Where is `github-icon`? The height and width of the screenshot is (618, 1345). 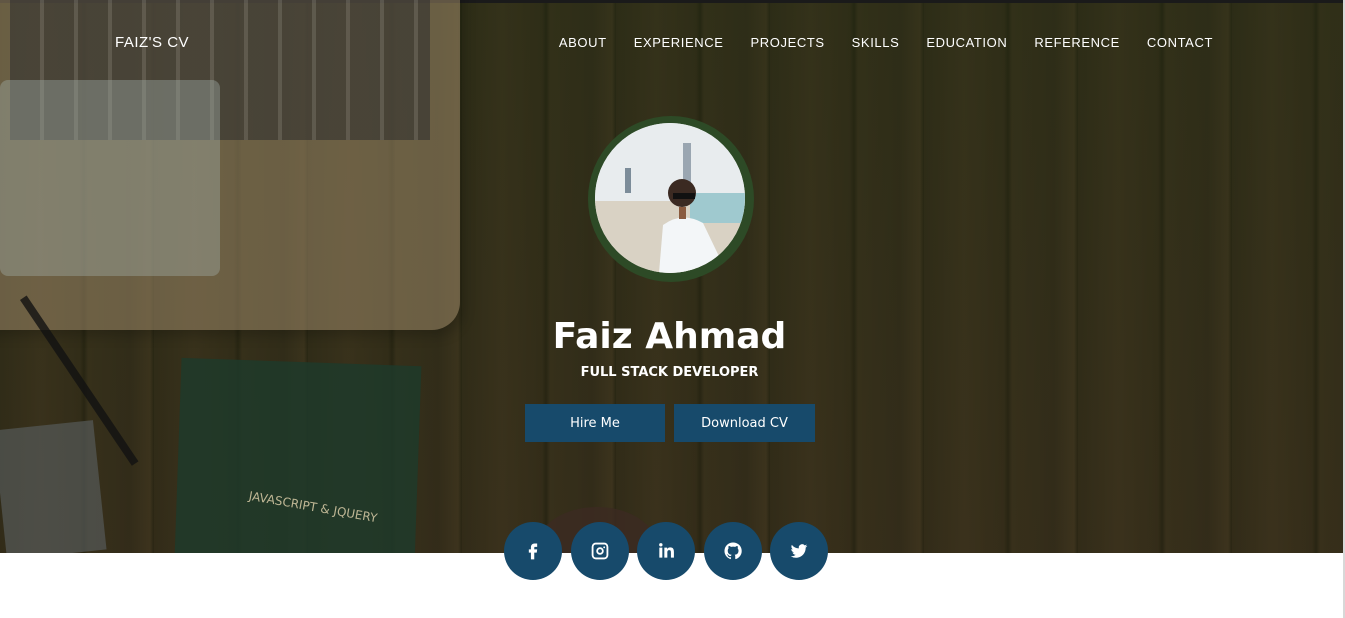 github-icon is located at coordinates (732, 551).